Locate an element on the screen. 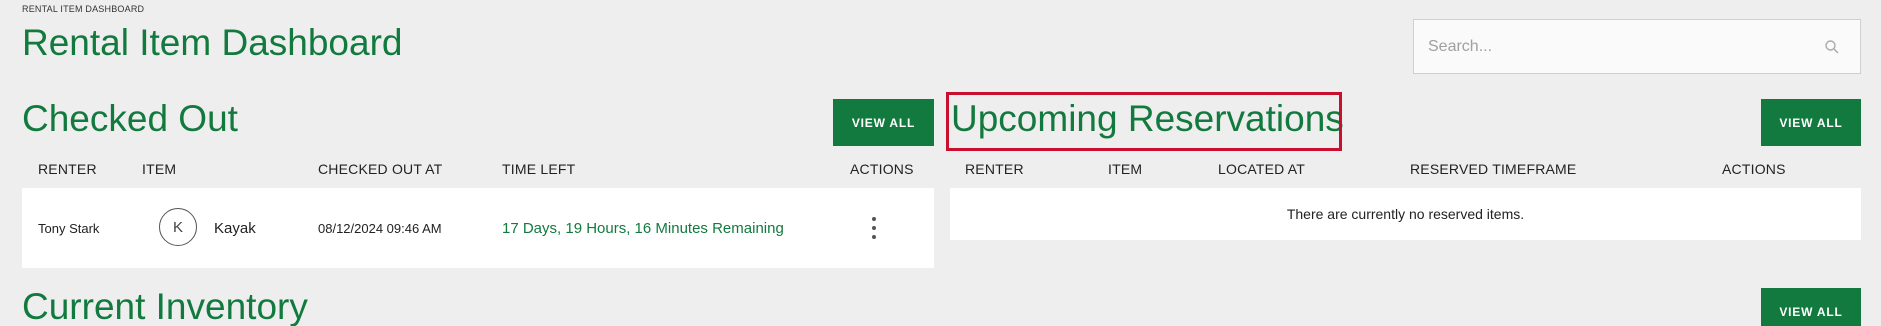 The width and height of the screenshot is (1881, 326). col-reserved-timeframe: RESERVED TIMEFRAME is located at coordinates (1493, 169).